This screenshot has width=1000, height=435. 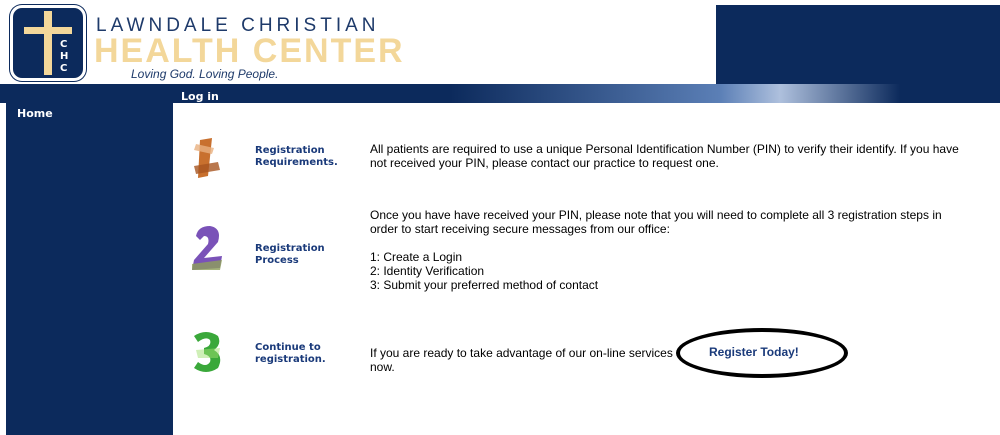 What do you see at coordinates (249, 51) in the screenshot?
I see `brand-name-main: HEALTH CENTER` at bounding box center [249, 51].